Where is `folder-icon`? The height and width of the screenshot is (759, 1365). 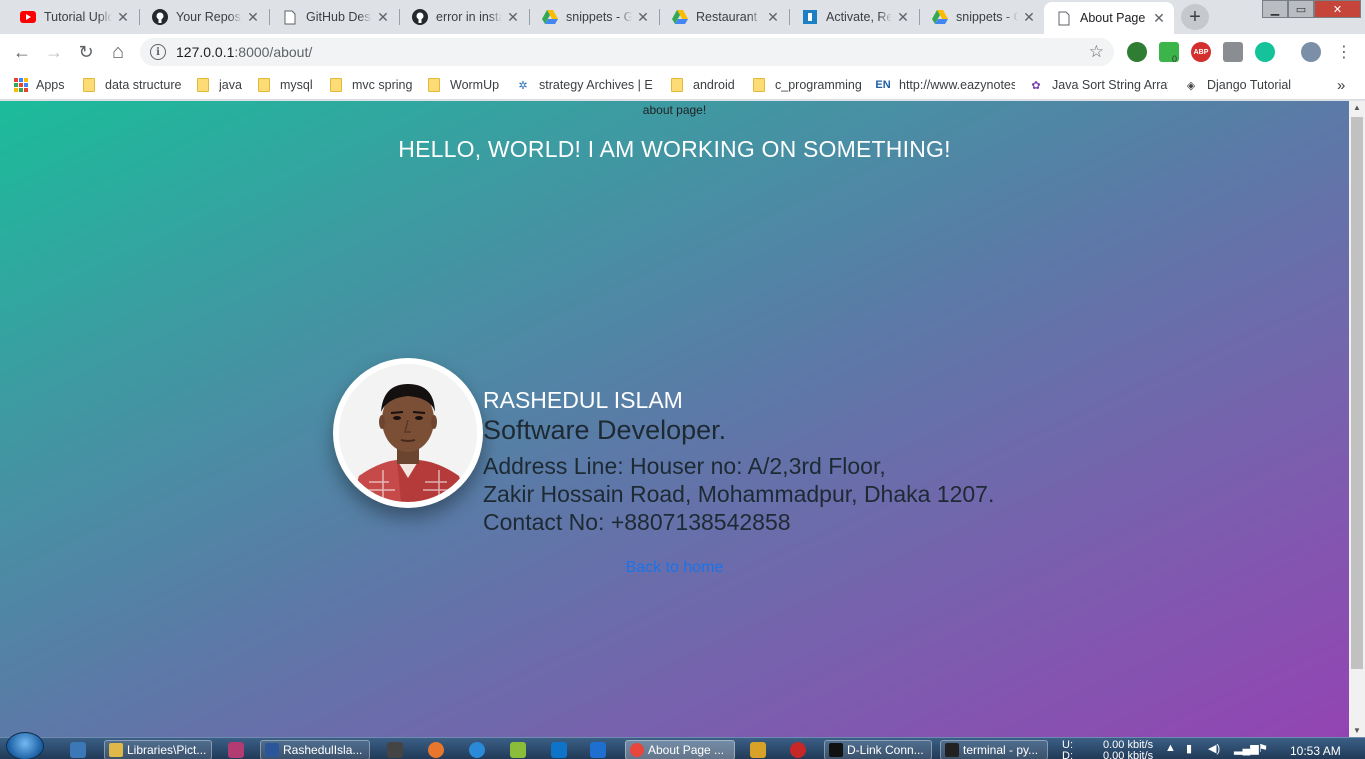 folder-icon is located at coordinates (677, 85).